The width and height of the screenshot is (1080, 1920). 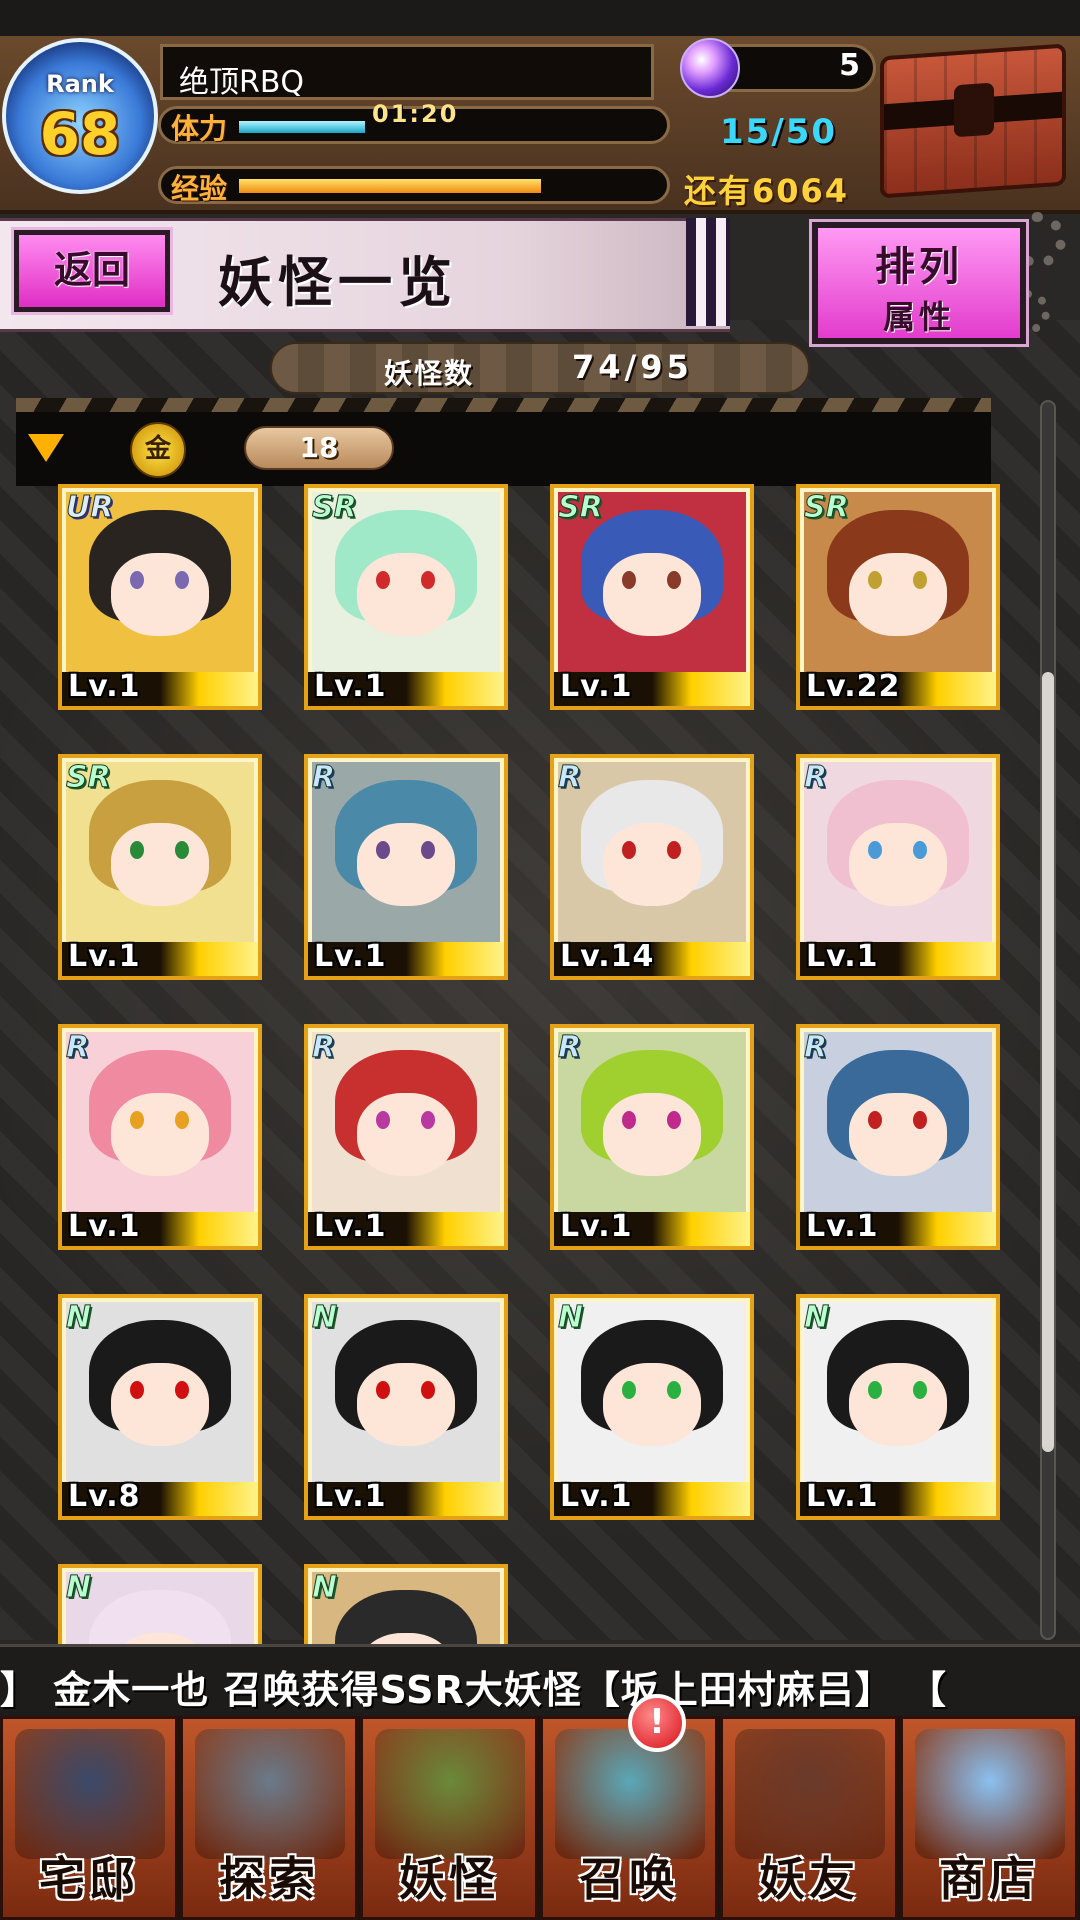 I want to click on stamina-value: 15/50, so click(x=779, y=132).